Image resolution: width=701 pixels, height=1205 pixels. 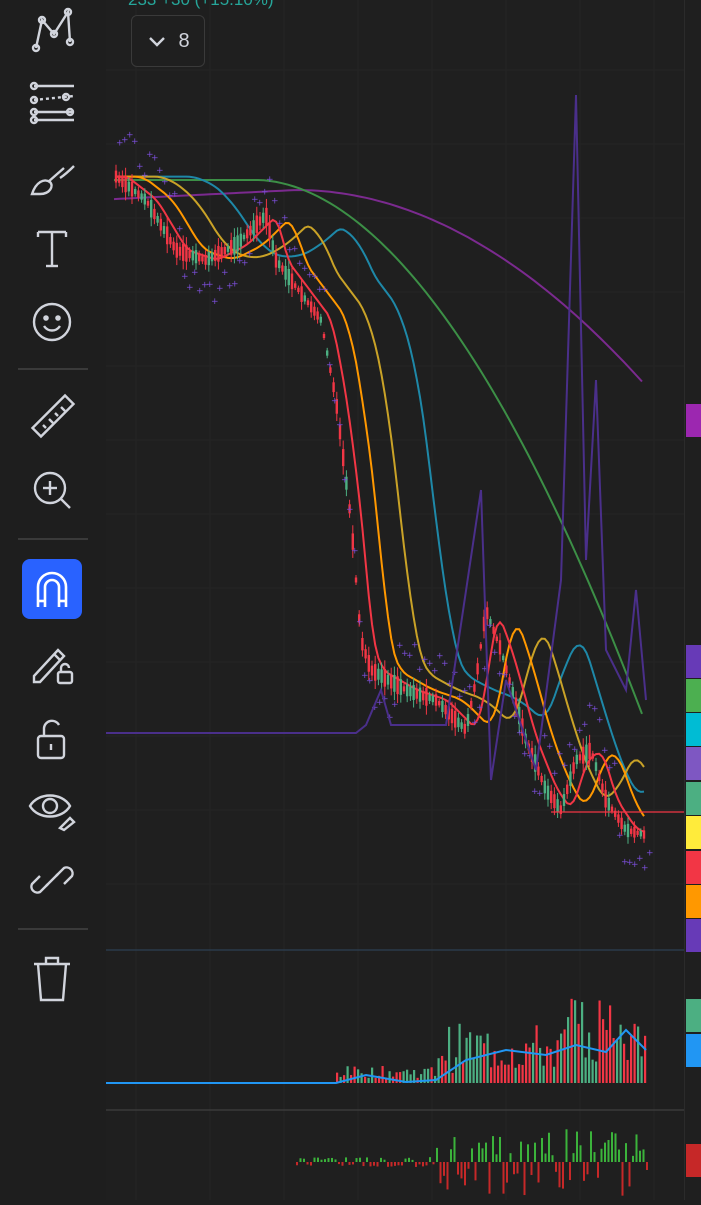 What do you see at coordinates (52, 320) in the screenshot?
I see `emoji-button` at bounding box center [52, 320].